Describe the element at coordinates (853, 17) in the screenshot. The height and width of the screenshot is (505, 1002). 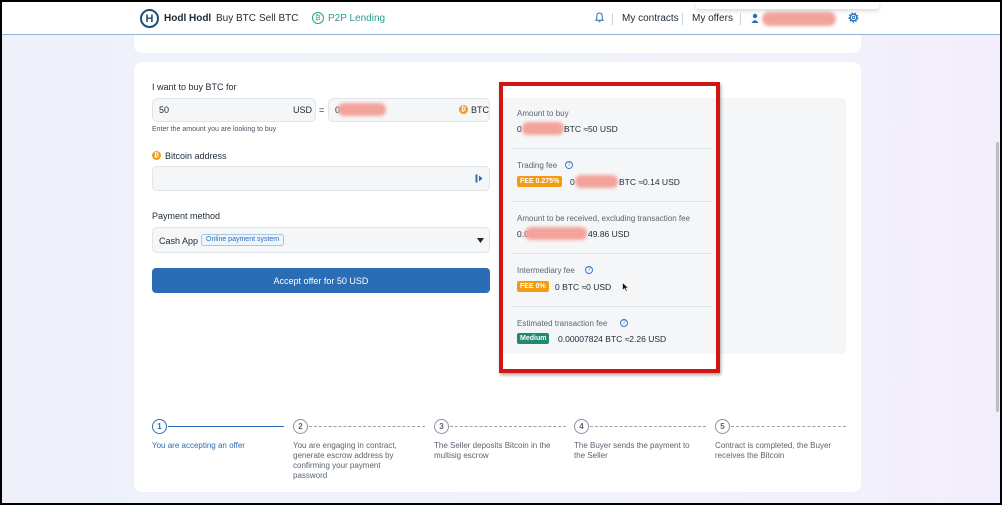
I see `gear-icon` at that location.